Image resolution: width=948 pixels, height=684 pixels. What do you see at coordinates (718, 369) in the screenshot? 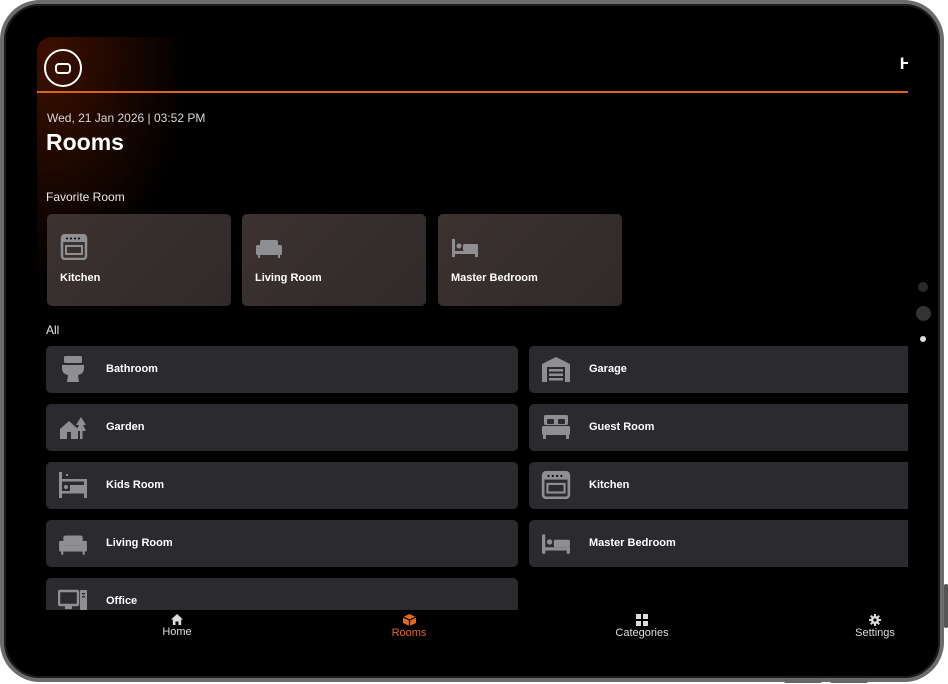
I see `room-row: Garage` at bounding box center [718, 369].